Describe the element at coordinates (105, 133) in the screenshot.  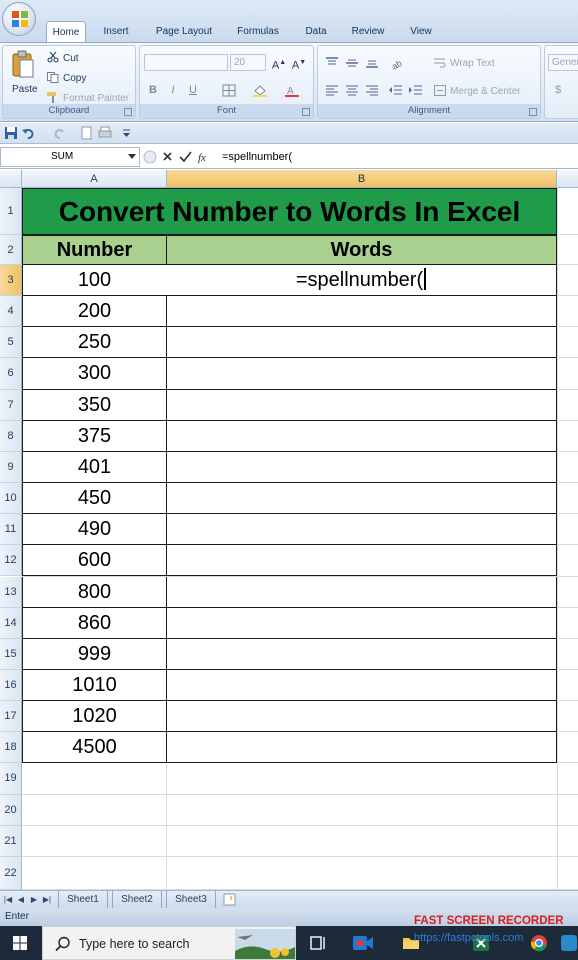
I see `quick-print-icon` at that location.